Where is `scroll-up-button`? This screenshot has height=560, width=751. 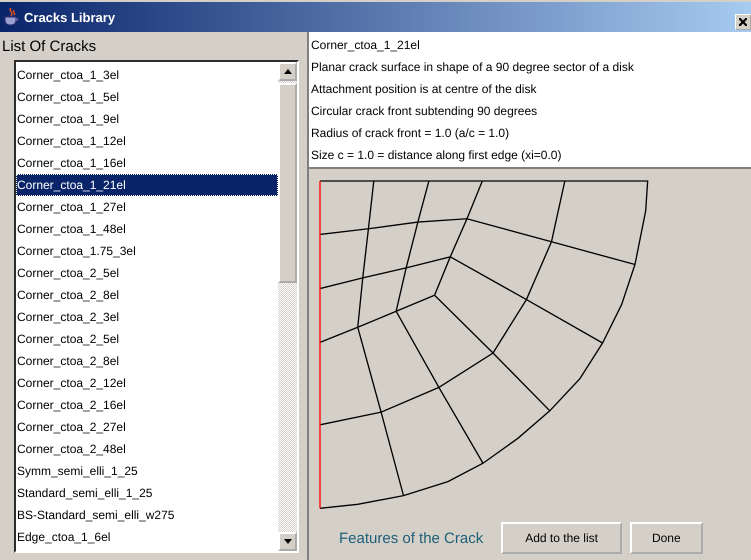
scroll-up-button is located at coordinates (287, 71).